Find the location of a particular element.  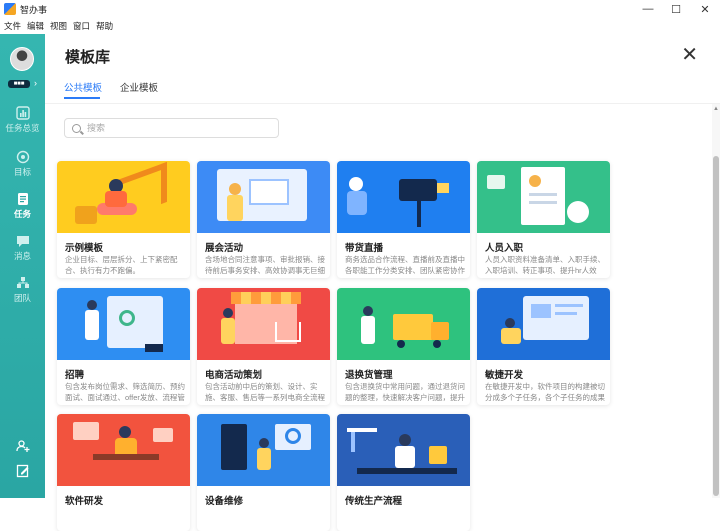

maximize-button: ☐ is located at coordinates (676, 9).